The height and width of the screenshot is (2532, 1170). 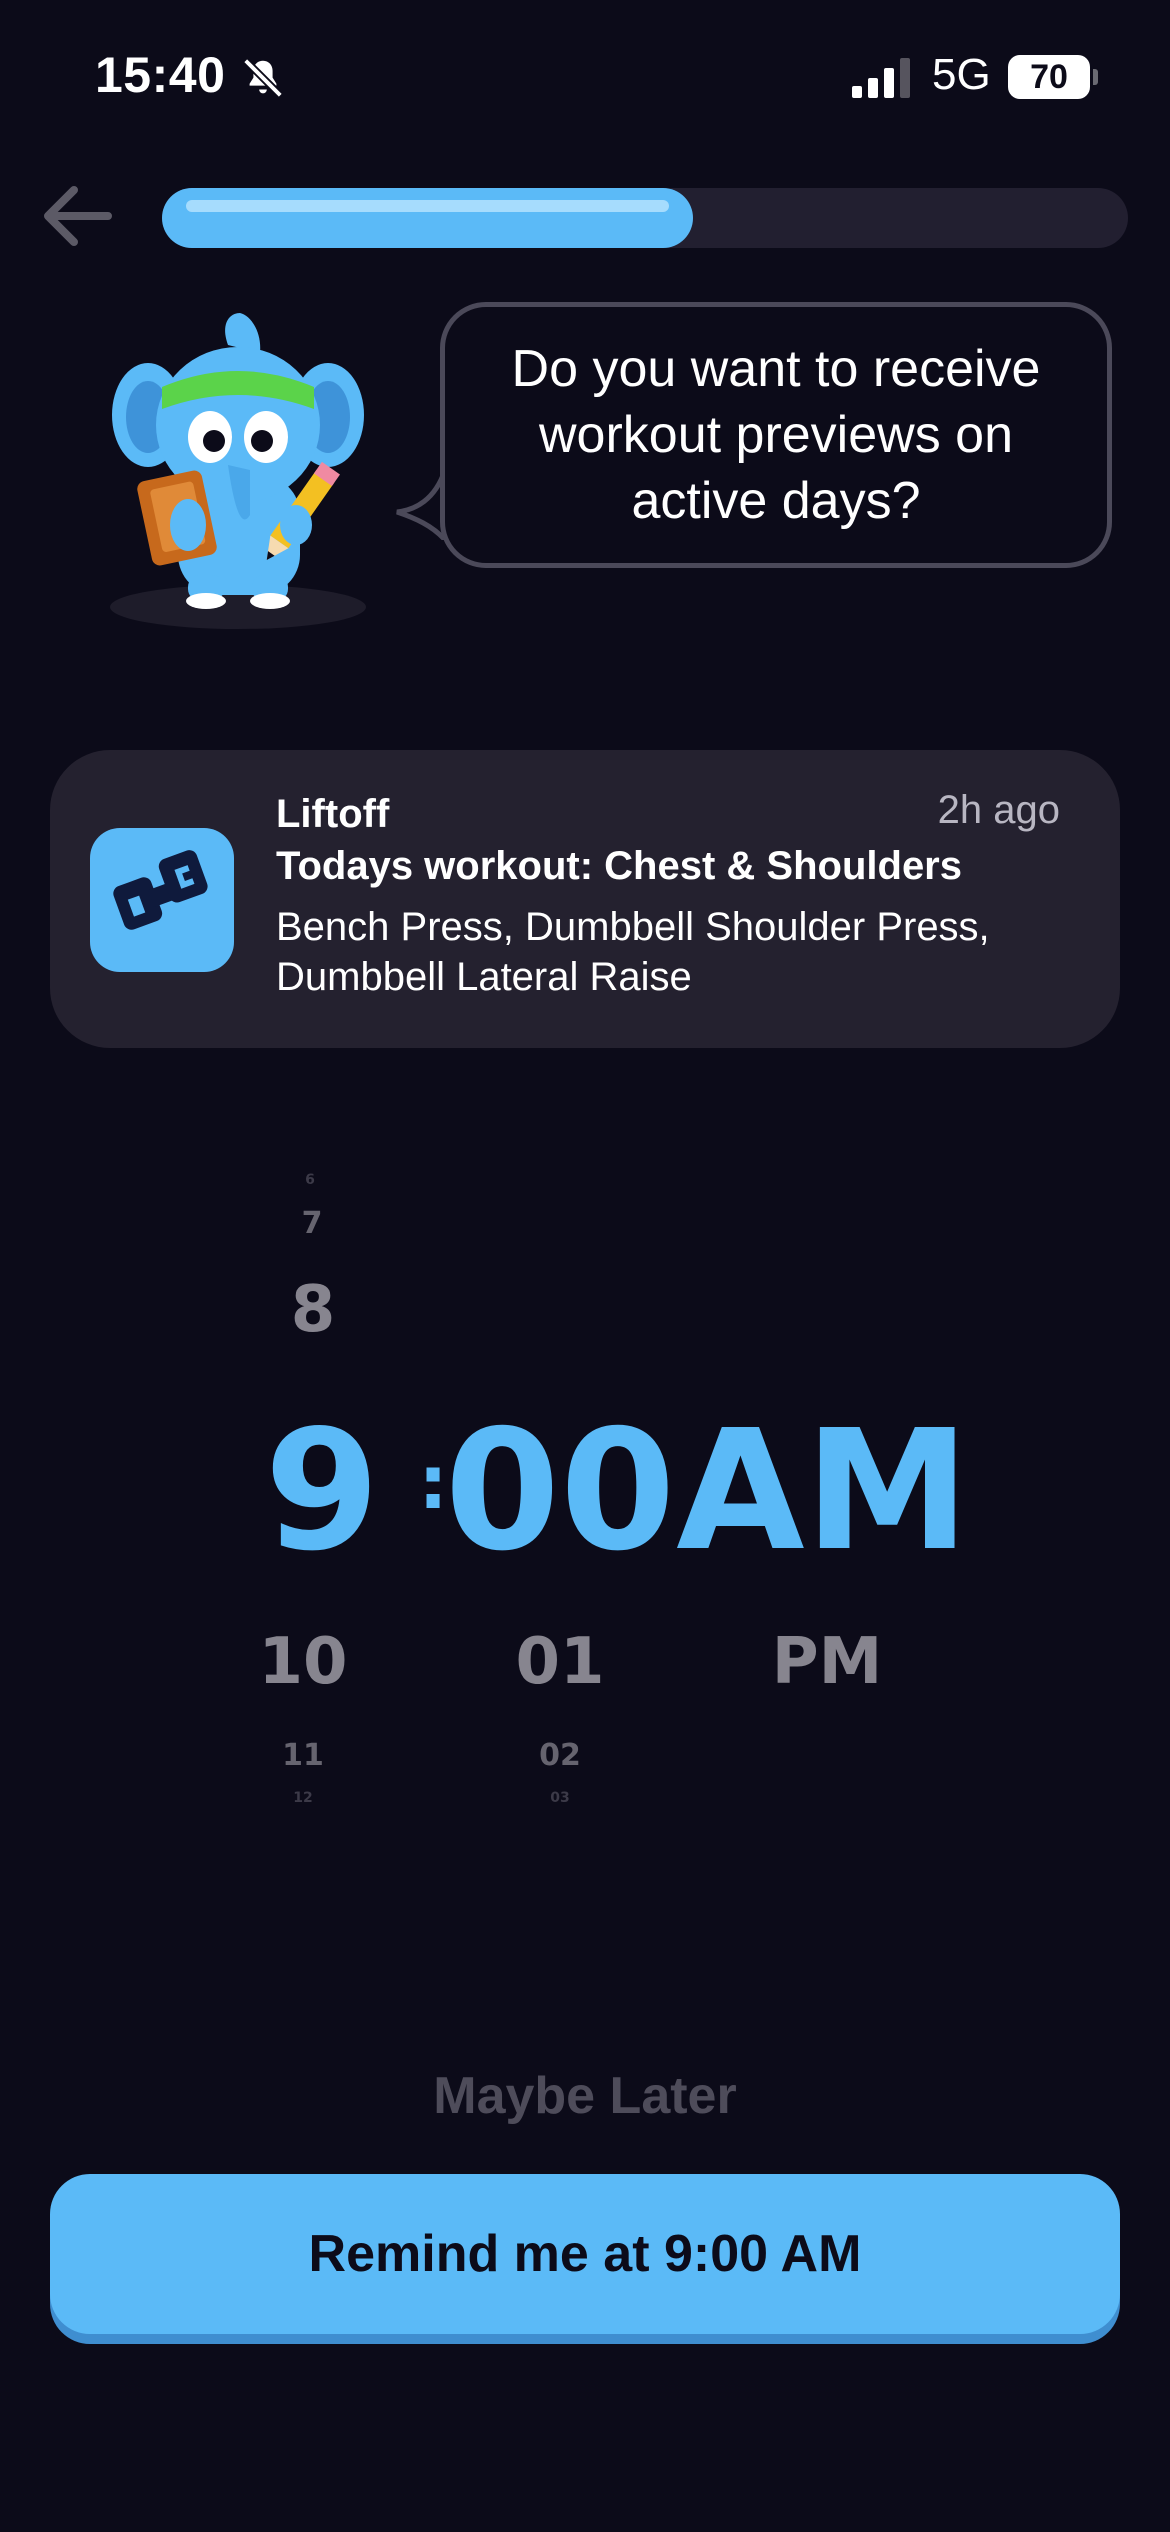 What do you see at coordinates (881, 78) in the screenshot?
I see `signal-icon` at bounding box center [881, 78].